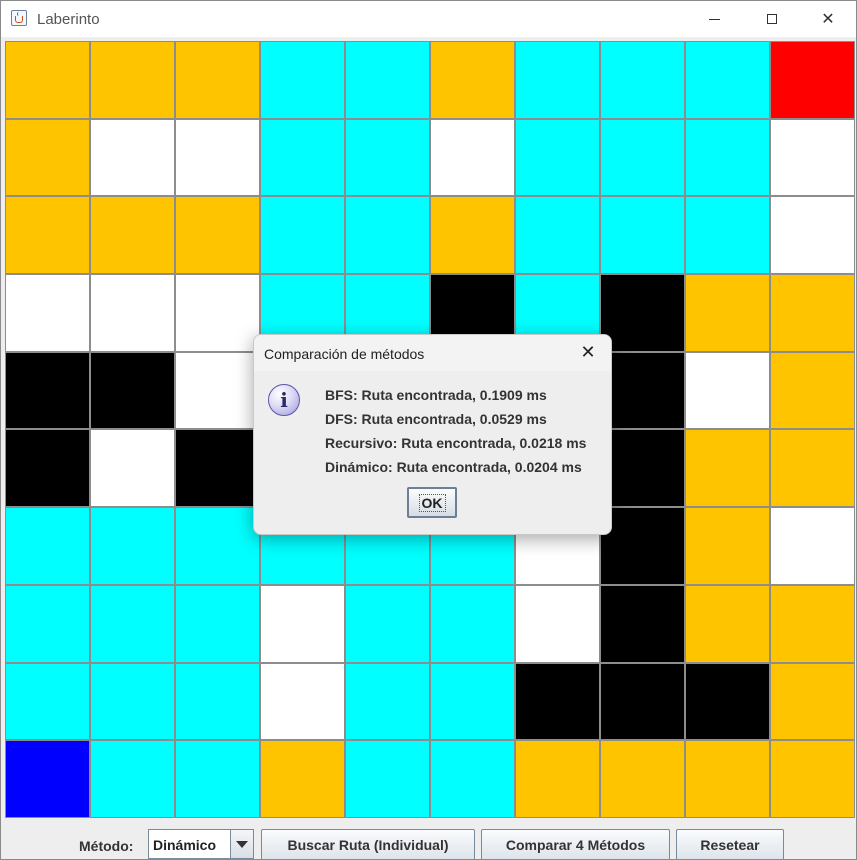 The image size is (857, 860). I want to click on close-button: ✕, so click(827, 19).